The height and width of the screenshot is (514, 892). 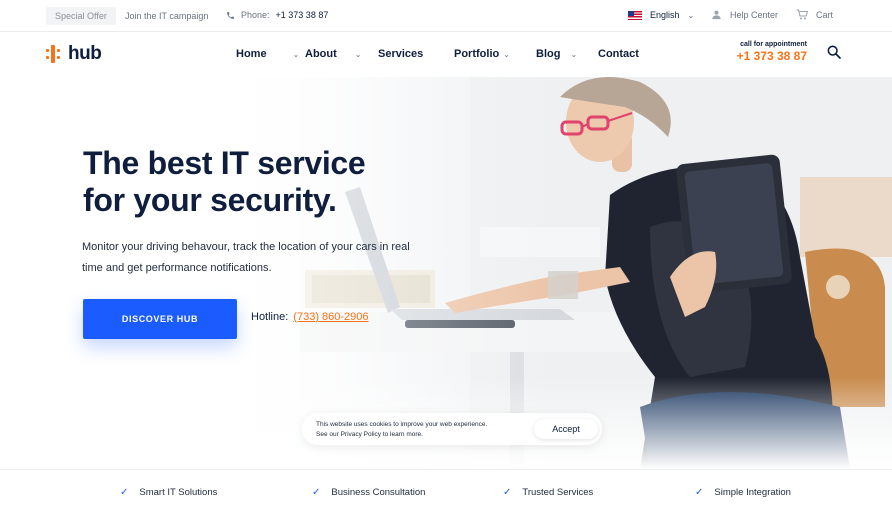 What do you see at coordinates (825, 14) in the screenshot?
I see `cart-label: Cart` at bounding box center [825, 14].